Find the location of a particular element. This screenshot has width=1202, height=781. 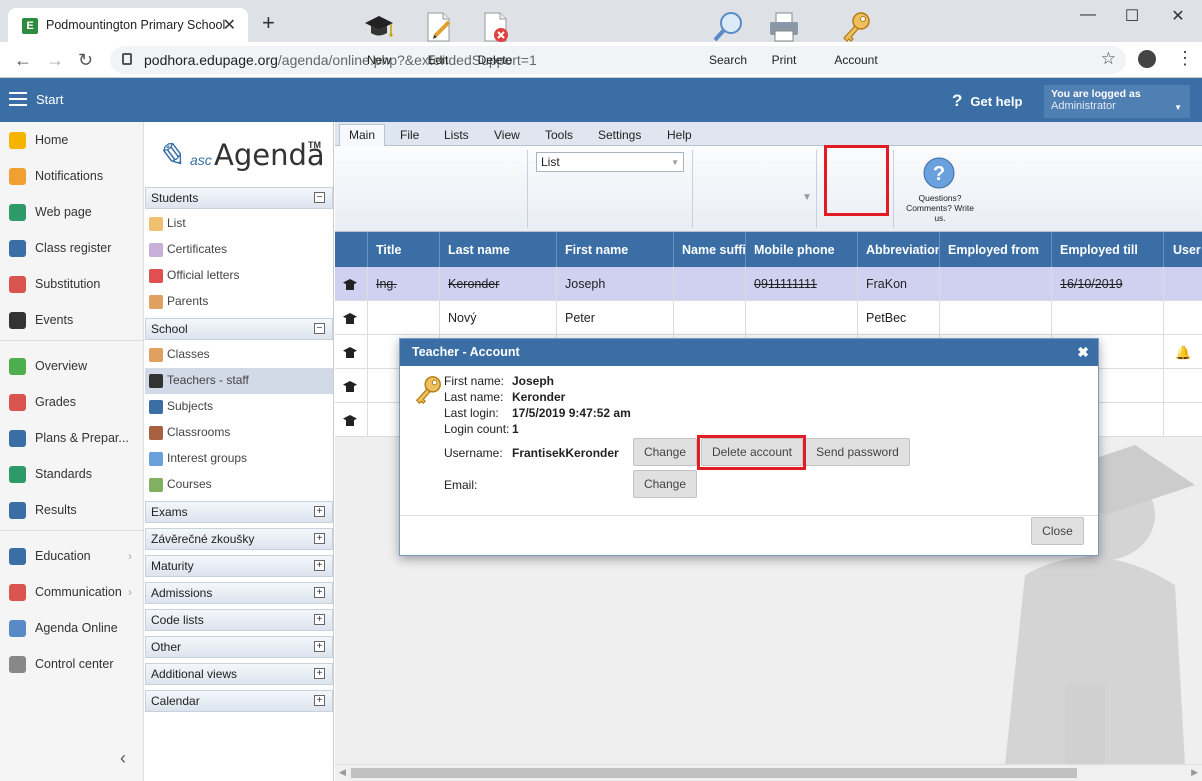

nav-item-substitution: Substitution is located at coordinates (72, 284).